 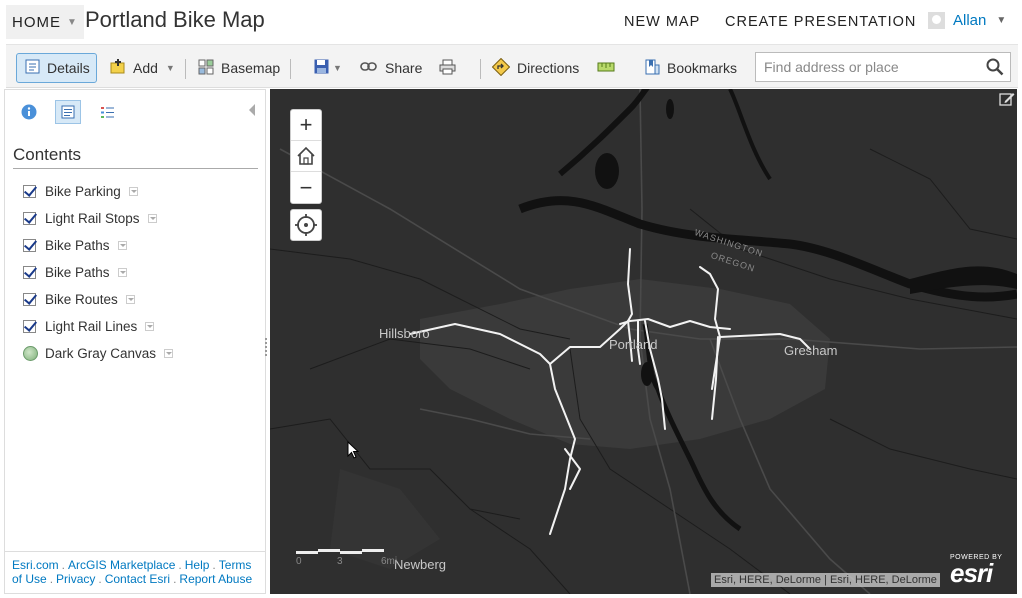 I want to click on place-label: Newberg, so click(x=420, y=564).